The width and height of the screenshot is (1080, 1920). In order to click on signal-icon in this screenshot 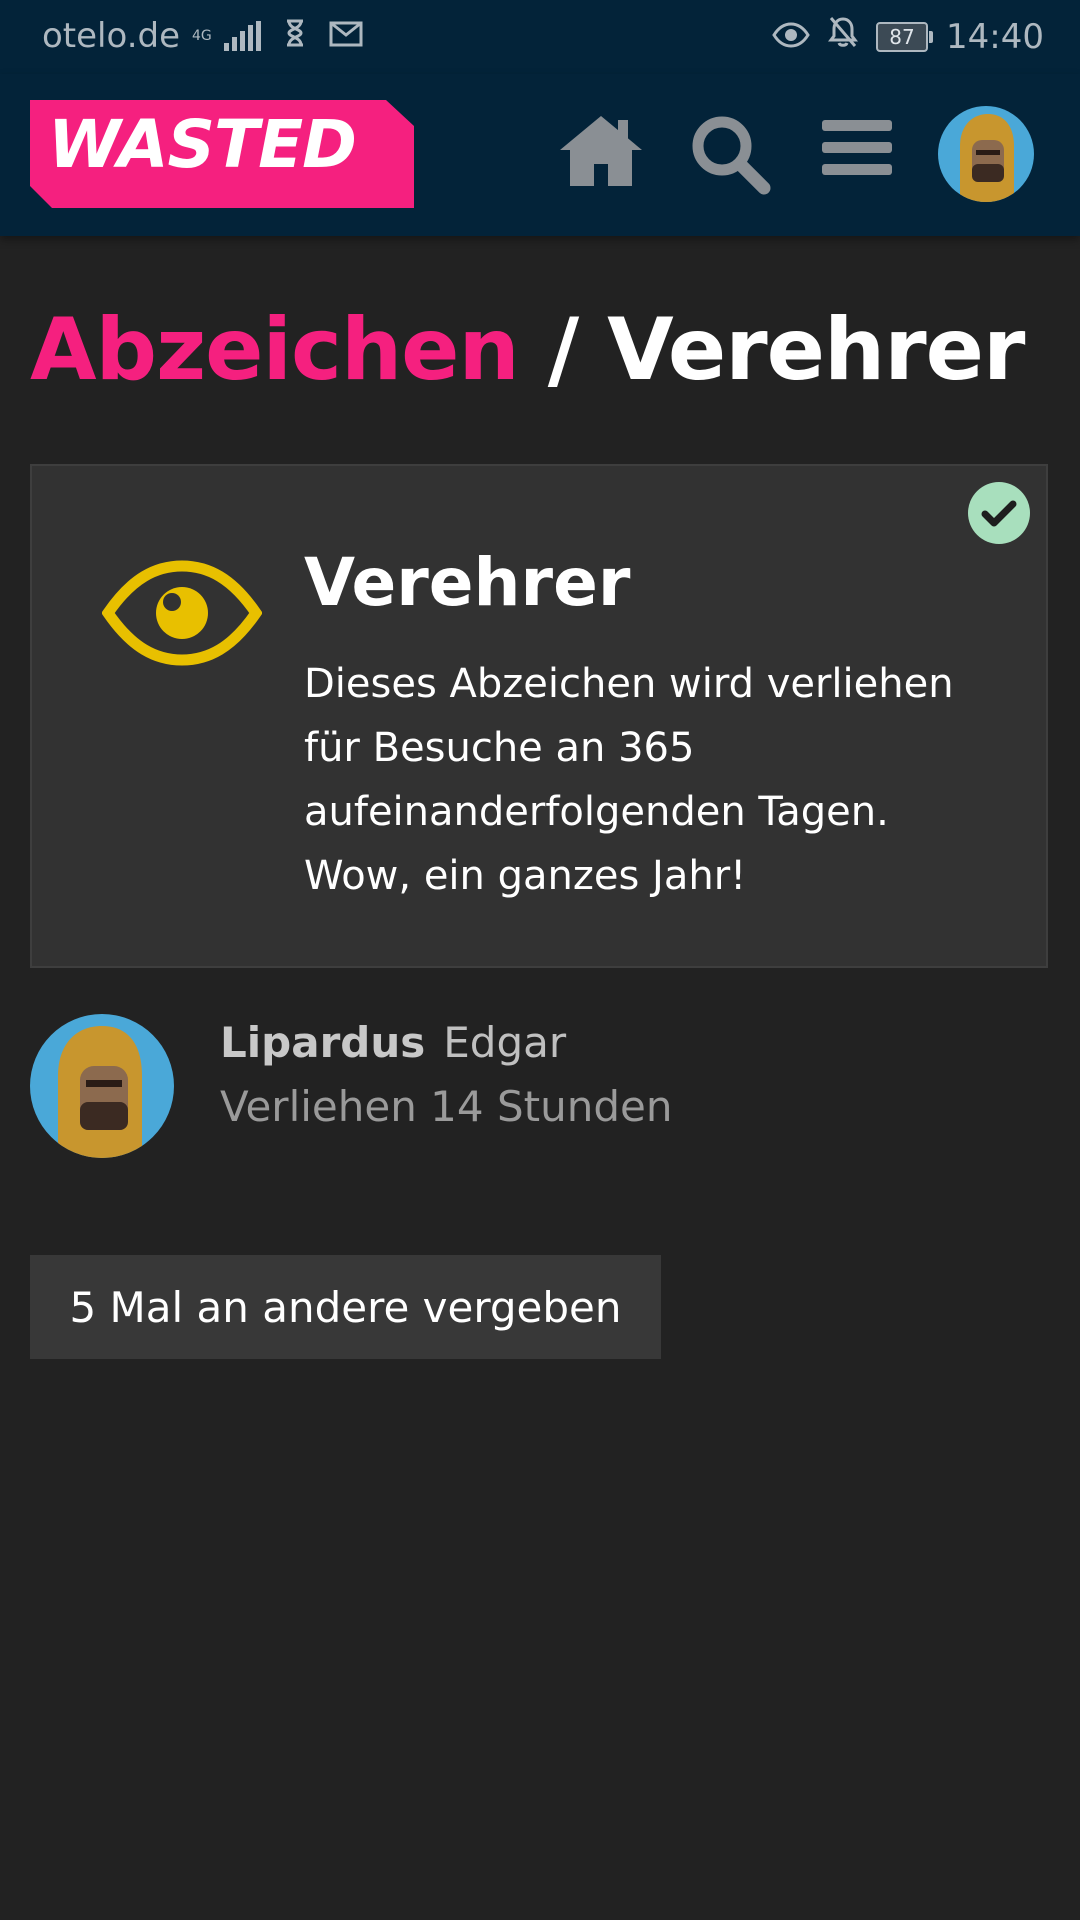, I will do `click(242, 36)`.